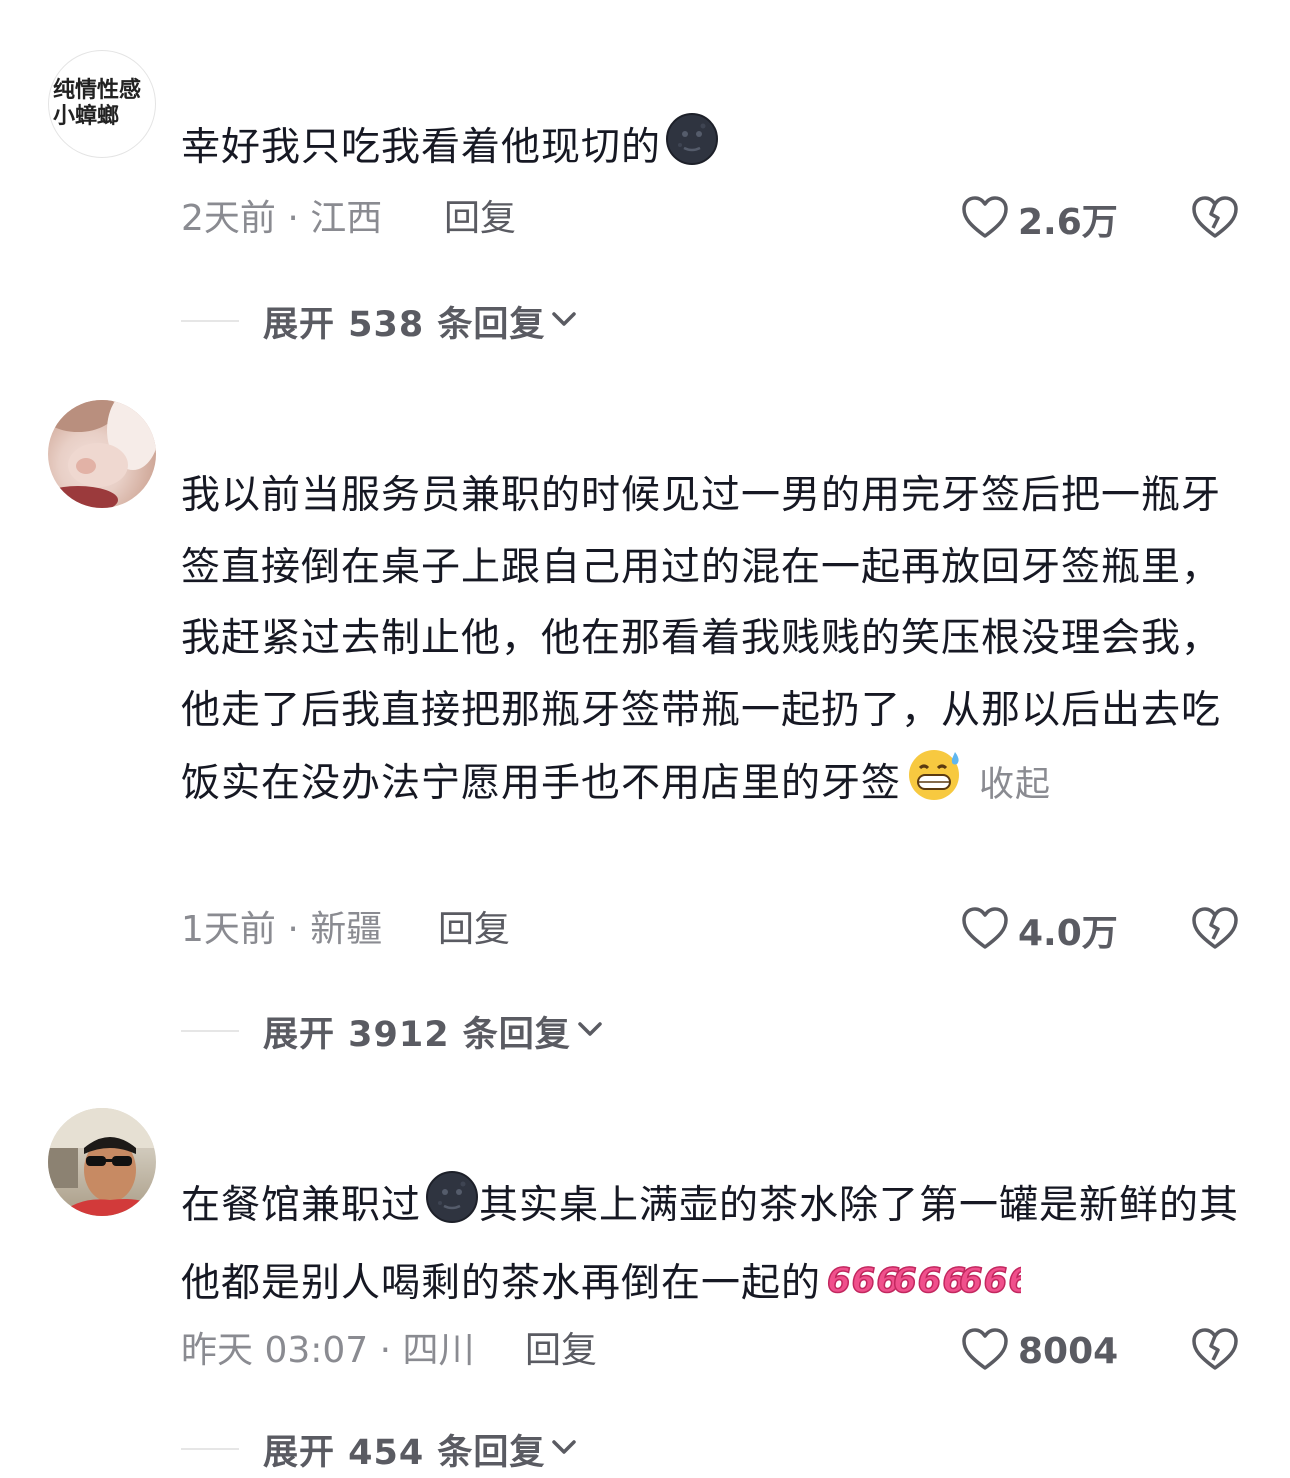  Describe the element at coordinates (930, 1281) in the screenshot. I see `sticker-666-2: 666` at that location.